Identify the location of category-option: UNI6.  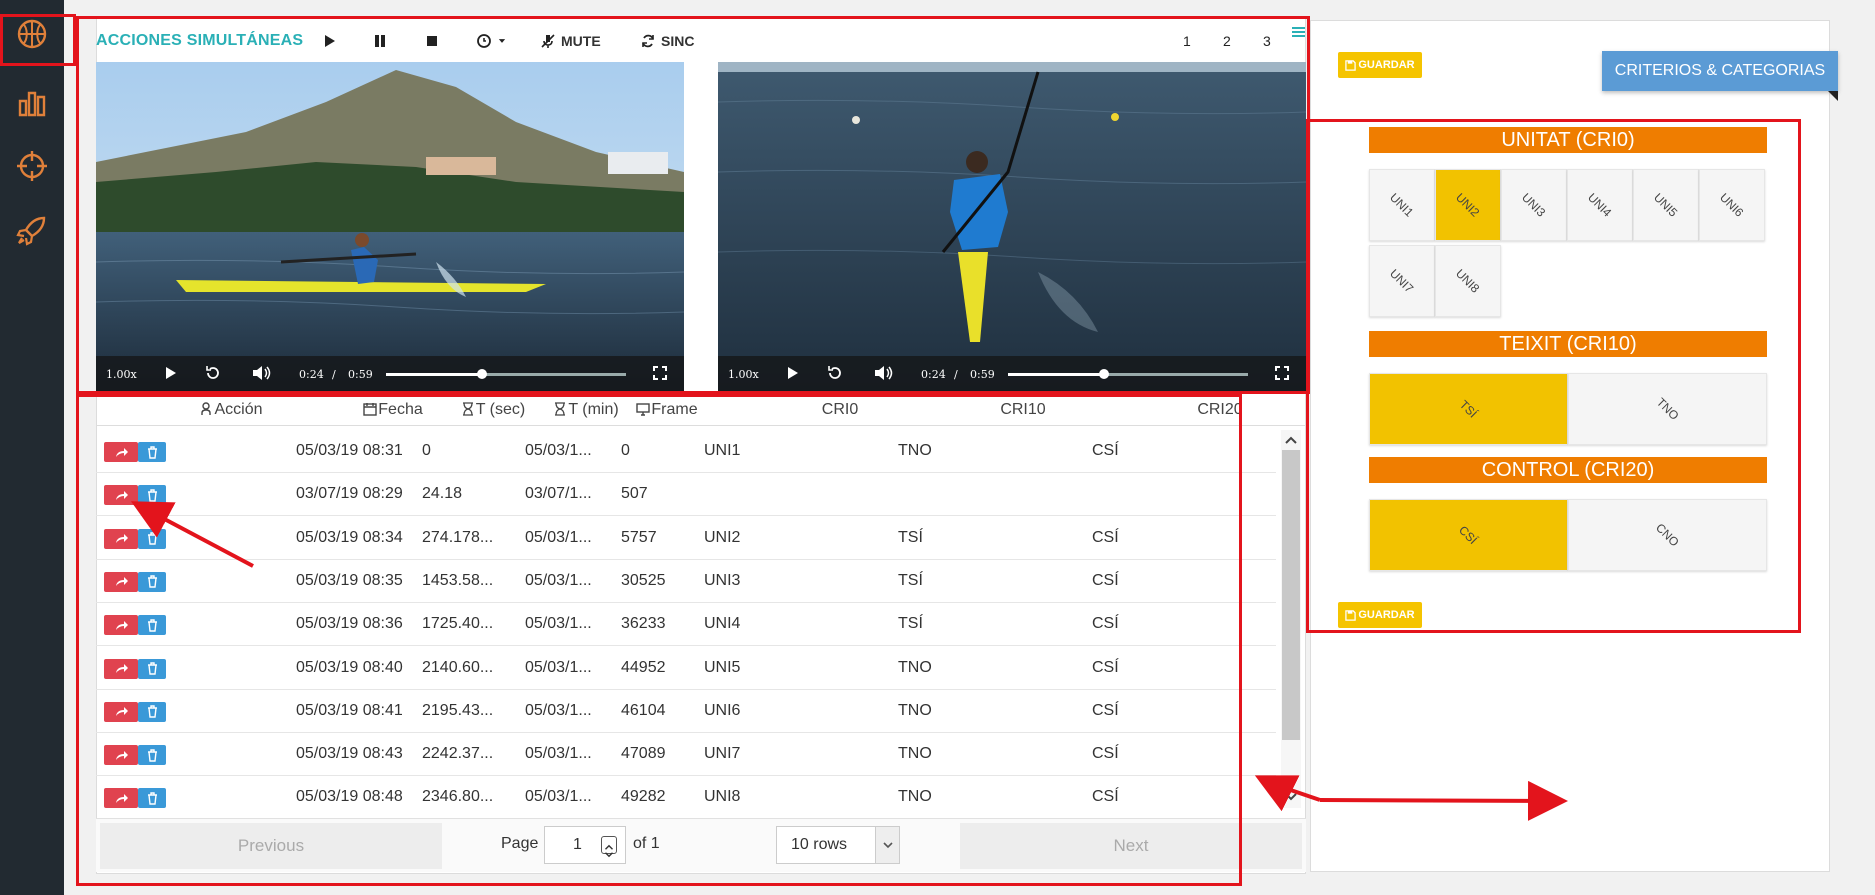
(1732, 205).